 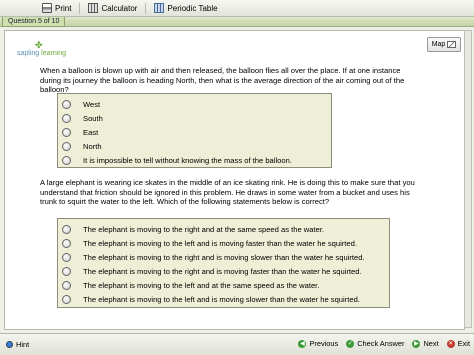 I want to click on check-icon: ✓, so click(x=350, y=343).